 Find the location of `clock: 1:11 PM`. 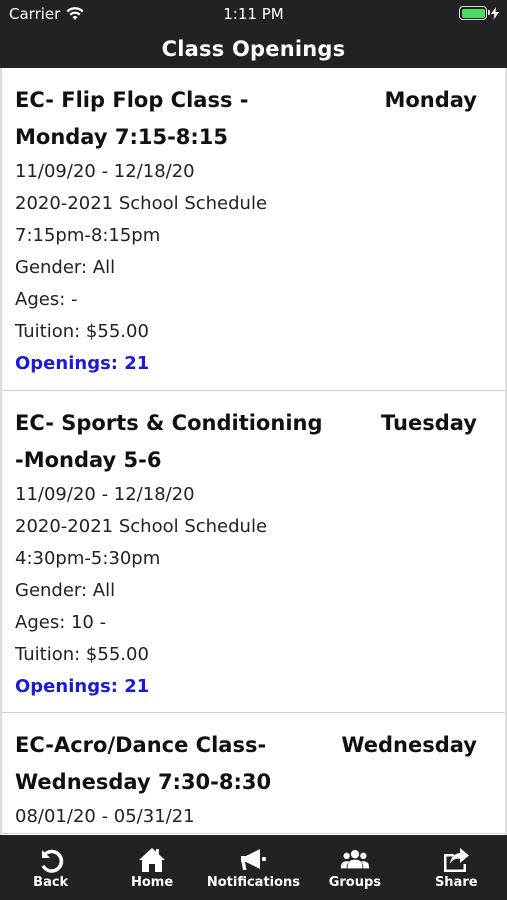

clock: 1:11 PM is located at coordinates (253, 14).